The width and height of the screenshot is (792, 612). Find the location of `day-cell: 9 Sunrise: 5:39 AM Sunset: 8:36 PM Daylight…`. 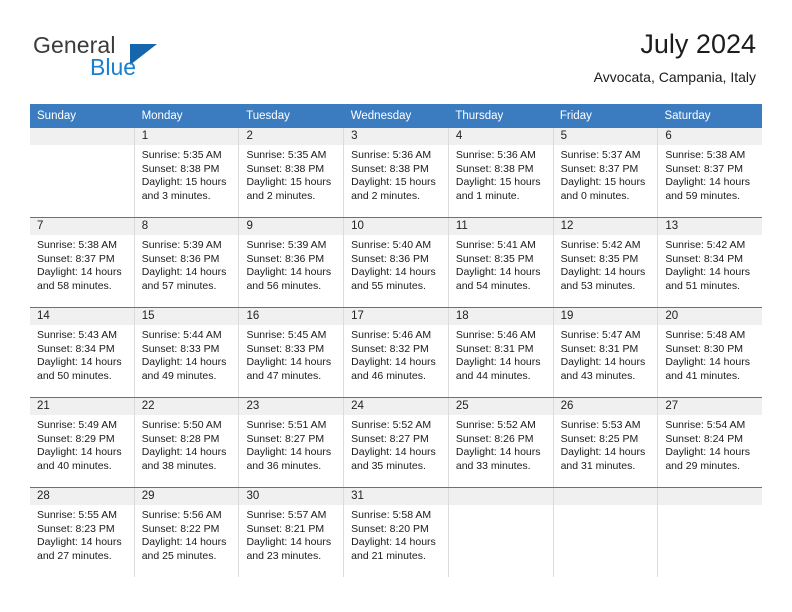

day-cell: 9 Sunrise: 5:39 AM Sunset: 8:36 PM Daylight… is located at coordinates (292, 262).